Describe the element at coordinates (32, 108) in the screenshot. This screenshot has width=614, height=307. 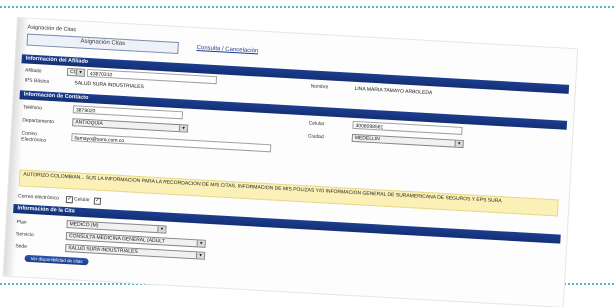
I see `phone-label: Teléfono` at that location.